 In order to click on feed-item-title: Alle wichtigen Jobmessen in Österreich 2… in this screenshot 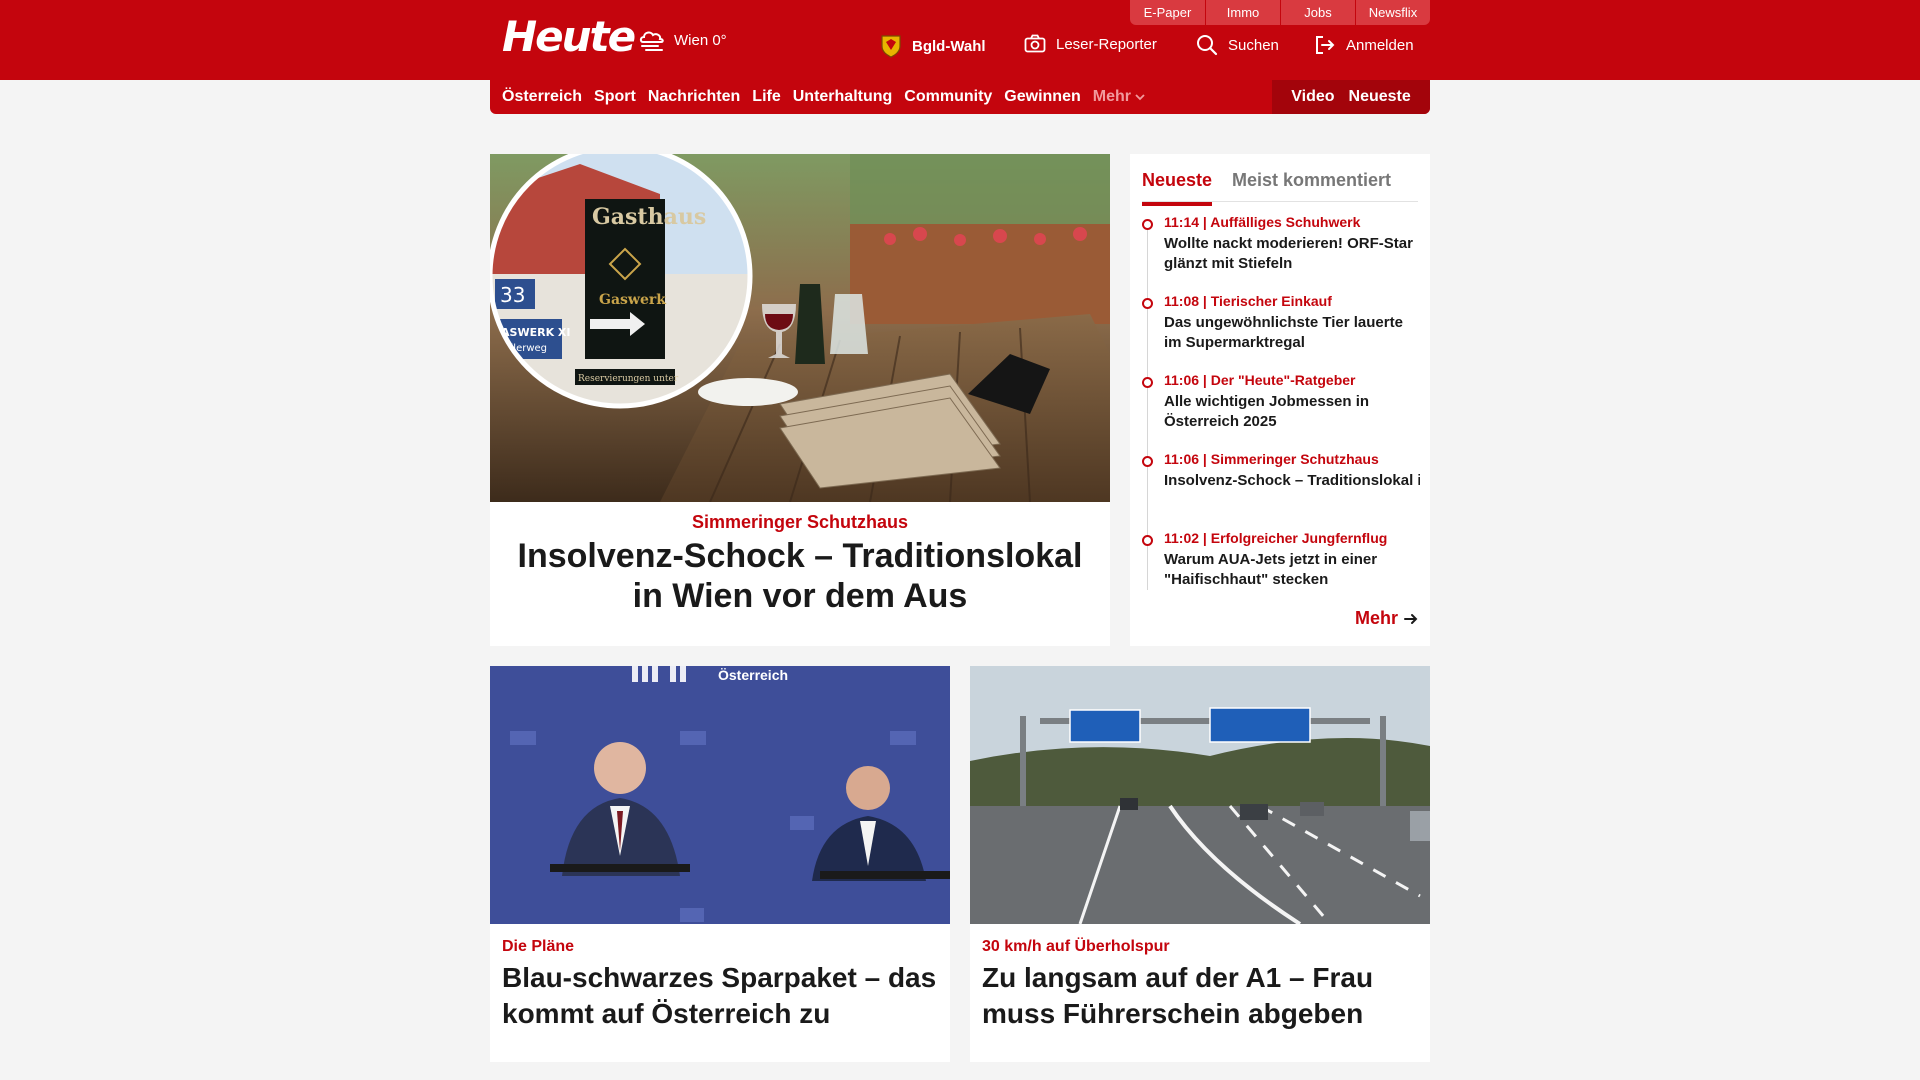, I will do `click(1267, 411)`.